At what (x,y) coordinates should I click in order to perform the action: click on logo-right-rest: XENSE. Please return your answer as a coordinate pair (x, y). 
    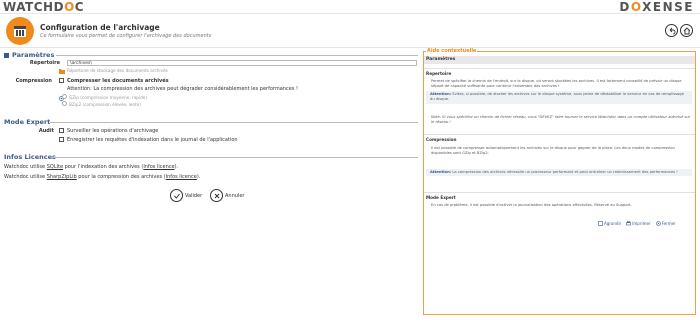
    Looking at the image, I should click on (668, 7).